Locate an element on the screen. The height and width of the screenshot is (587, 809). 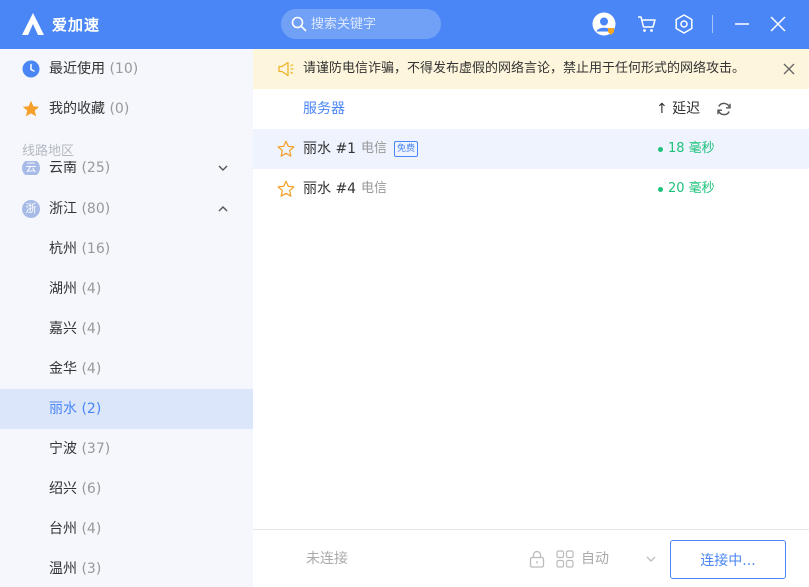
chevron-up-icon is located at coordinates (223, 209).